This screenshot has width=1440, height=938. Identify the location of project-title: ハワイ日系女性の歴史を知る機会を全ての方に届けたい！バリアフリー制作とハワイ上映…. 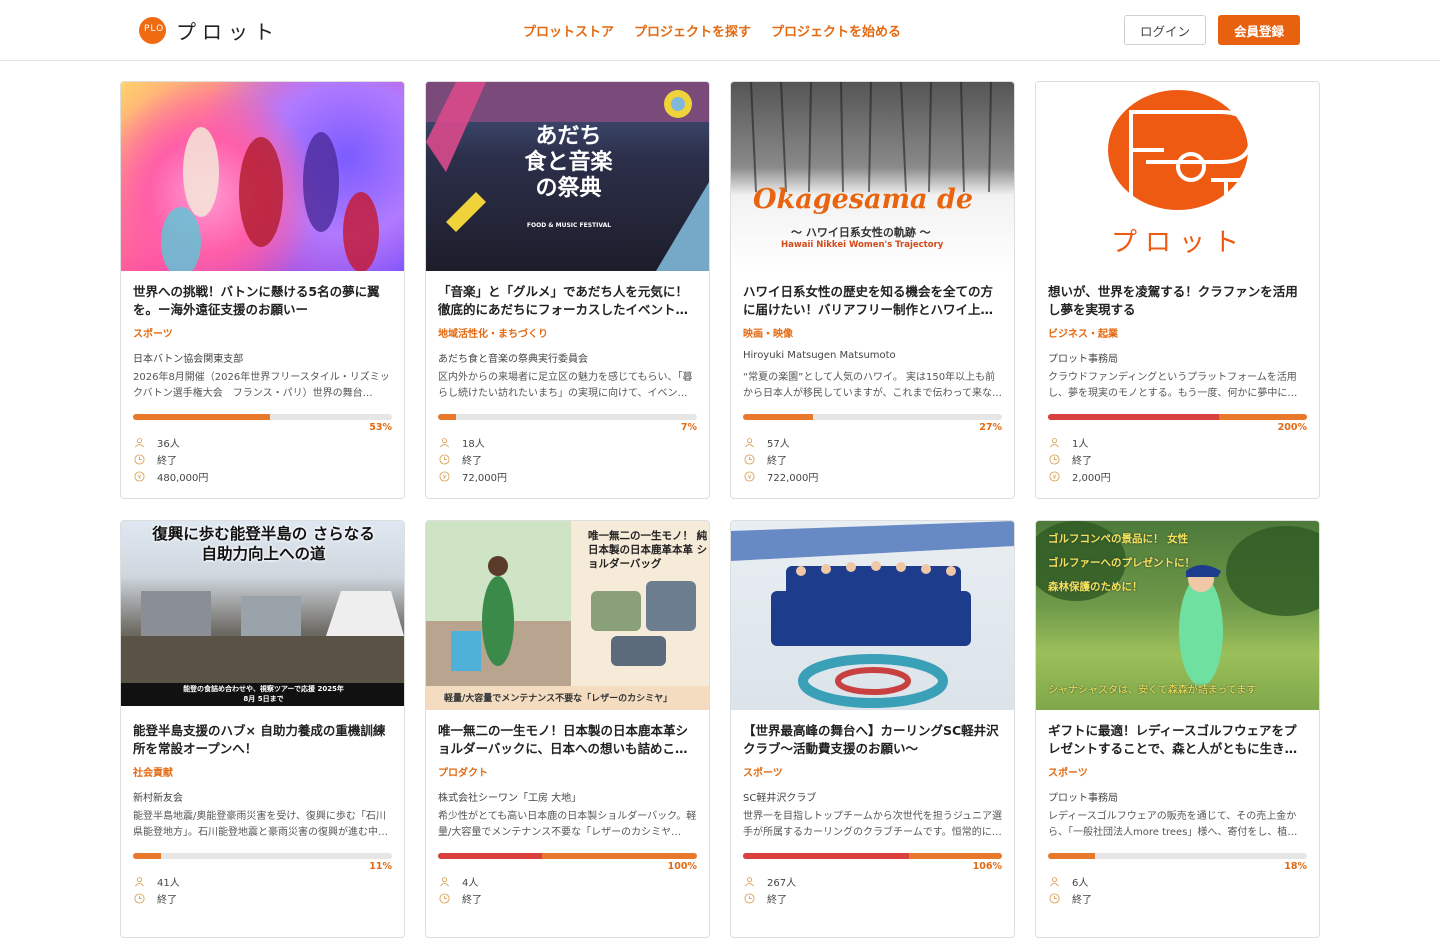
(872, 301).